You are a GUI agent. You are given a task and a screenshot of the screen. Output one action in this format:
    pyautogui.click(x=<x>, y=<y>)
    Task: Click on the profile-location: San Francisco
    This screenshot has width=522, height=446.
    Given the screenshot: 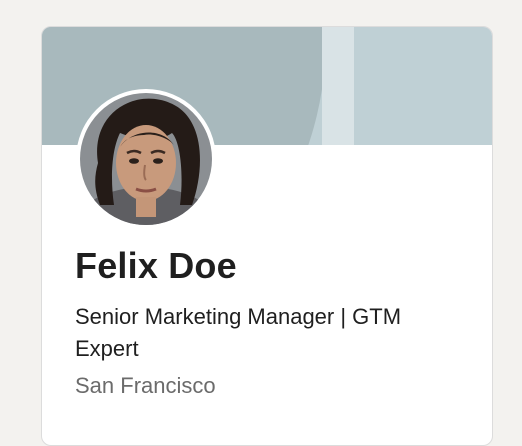 What is the action you would take?
    pyautogui.click(x=145, y=385)
    